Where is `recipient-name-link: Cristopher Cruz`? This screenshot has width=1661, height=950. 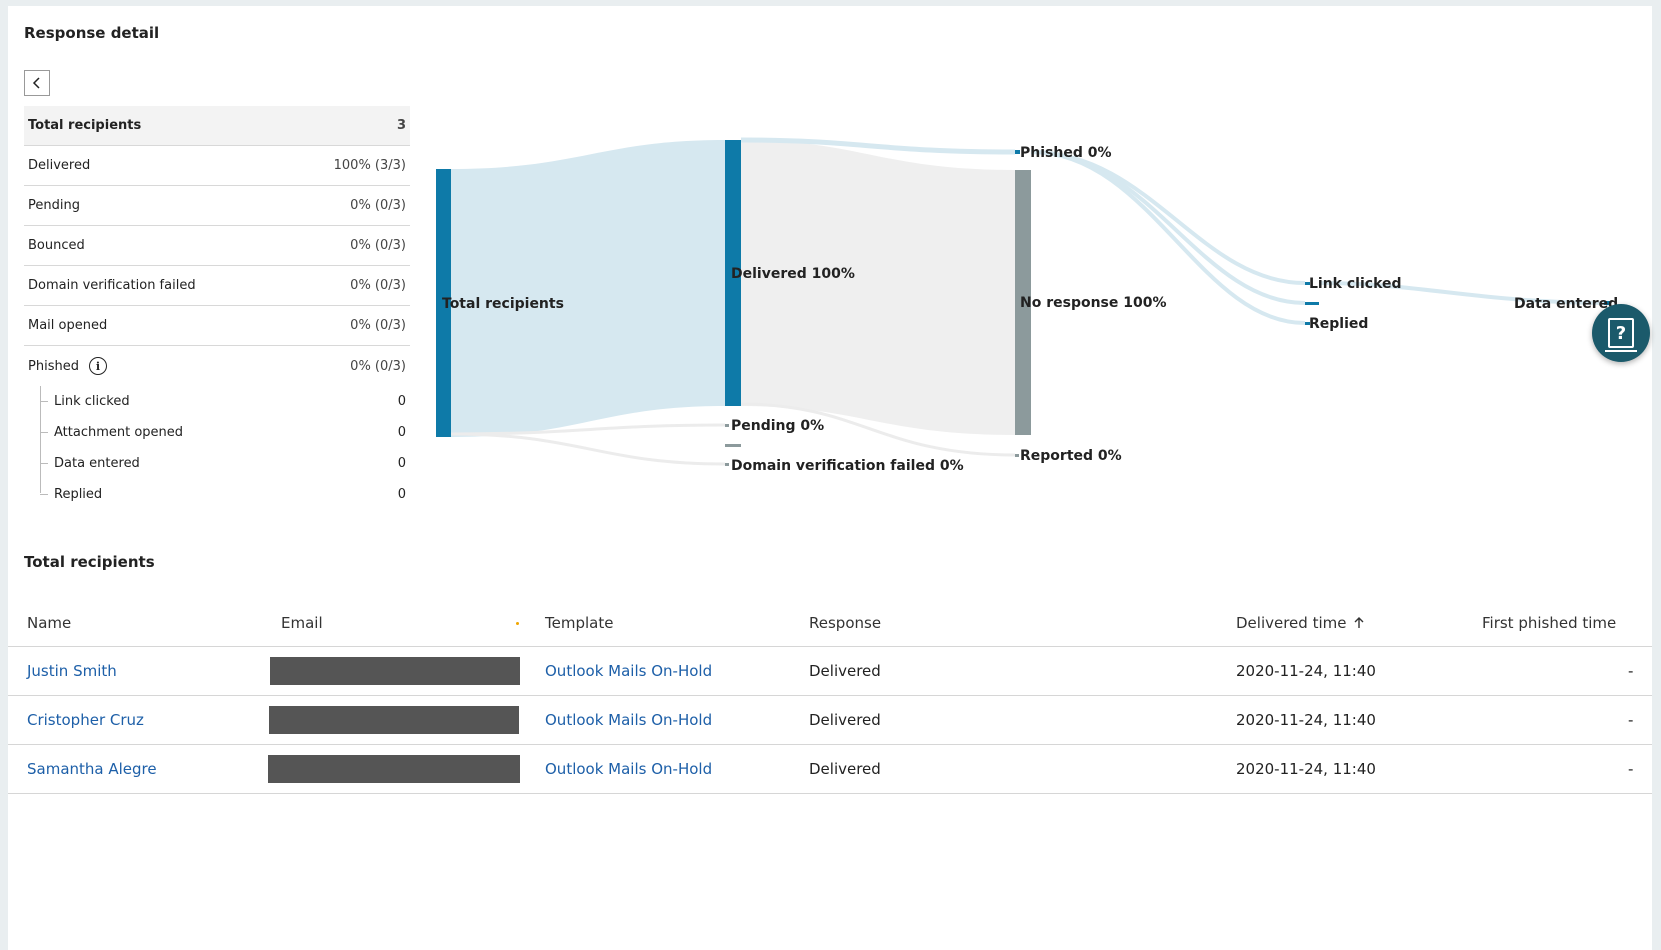 recipient-name-link: Cristopher Cruz is located at coordinates (85, 720).